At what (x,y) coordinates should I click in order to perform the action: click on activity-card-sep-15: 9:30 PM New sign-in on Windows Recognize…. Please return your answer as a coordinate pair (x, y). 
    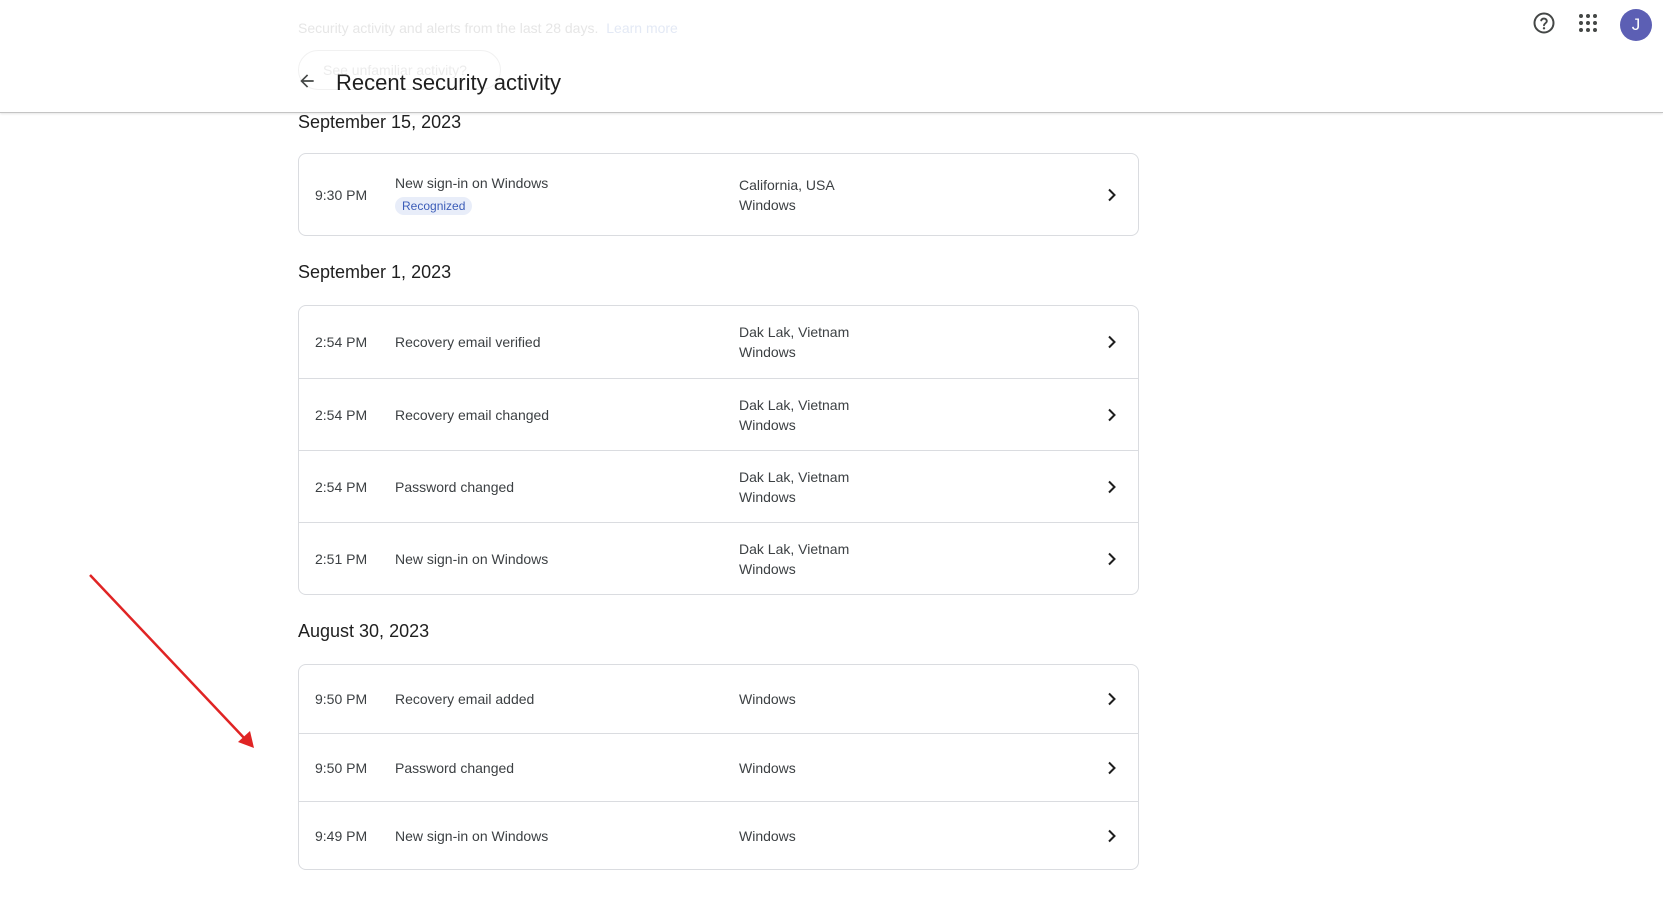
    Looking at the image, I should click on (718, 194).